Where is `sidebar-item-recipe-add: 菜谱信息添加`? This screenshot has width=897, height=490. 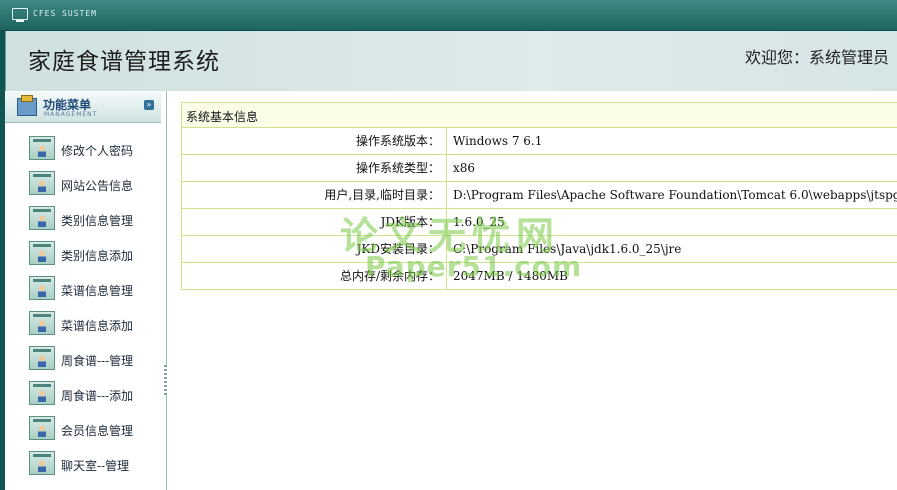 sidebar-item-recipe-add: 菜谱信息添加 is located at coordinates (83, 322).